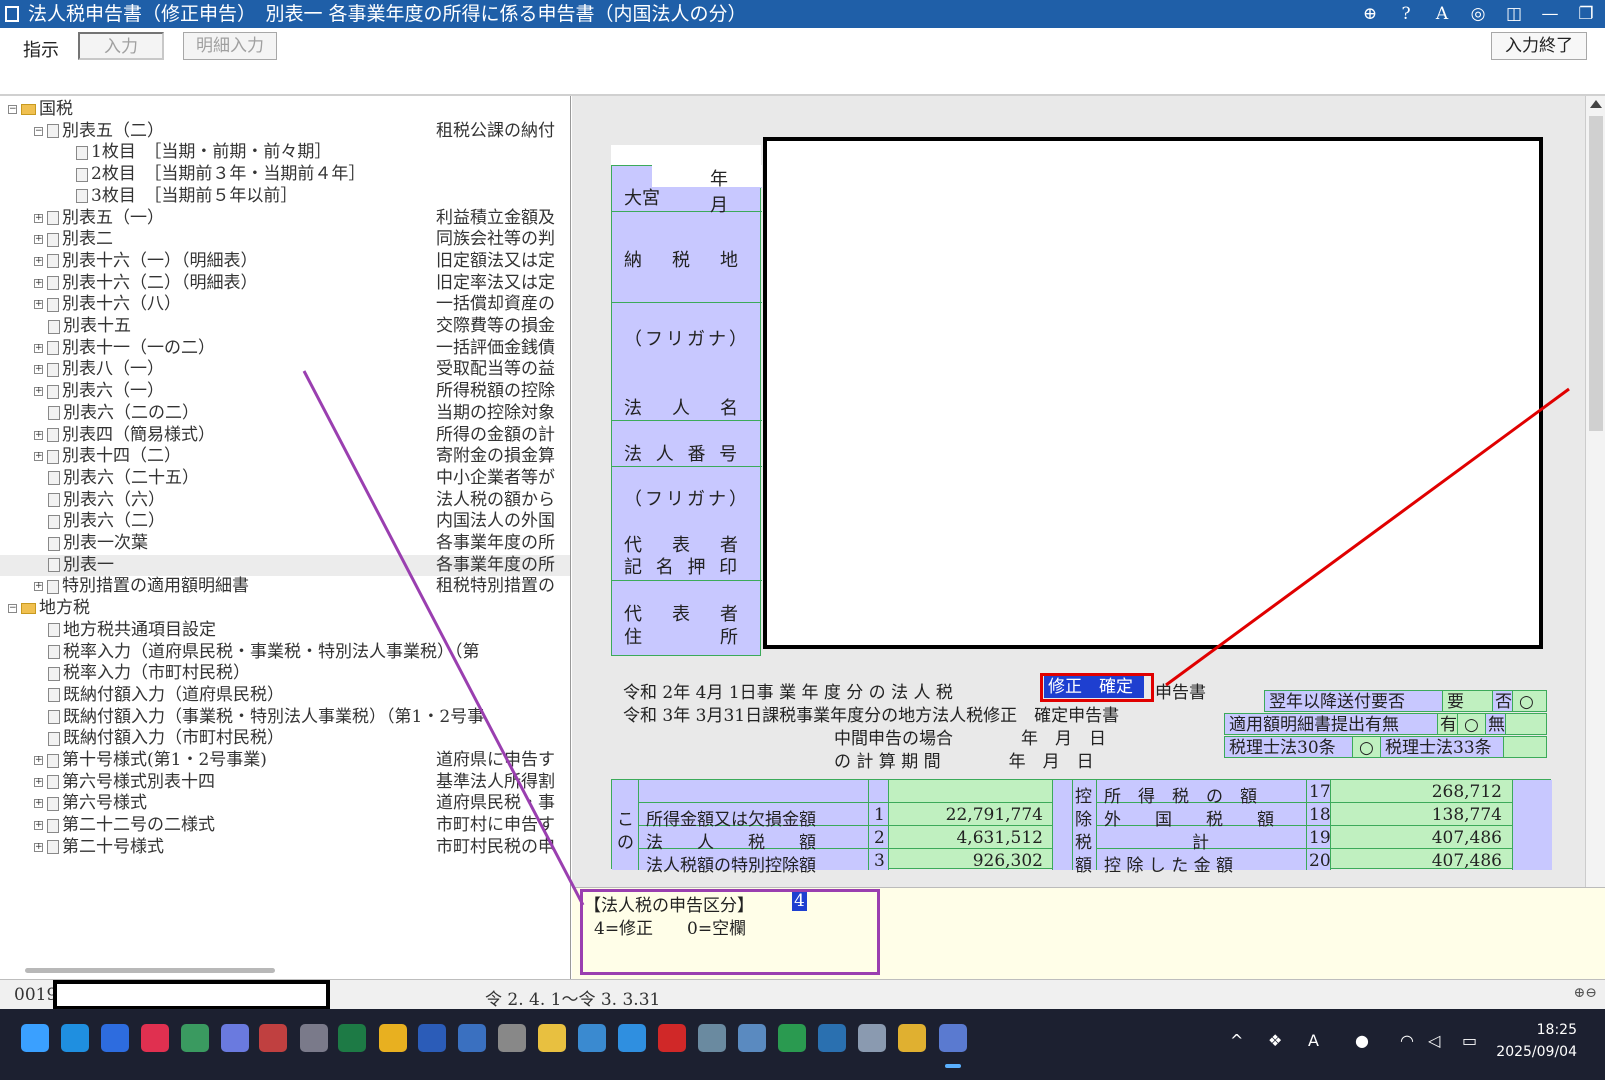 The image size is (1605, 1080). Describe the element at coordinates (592, 1038) in the screenshot. I see `sync-icon` at that location.